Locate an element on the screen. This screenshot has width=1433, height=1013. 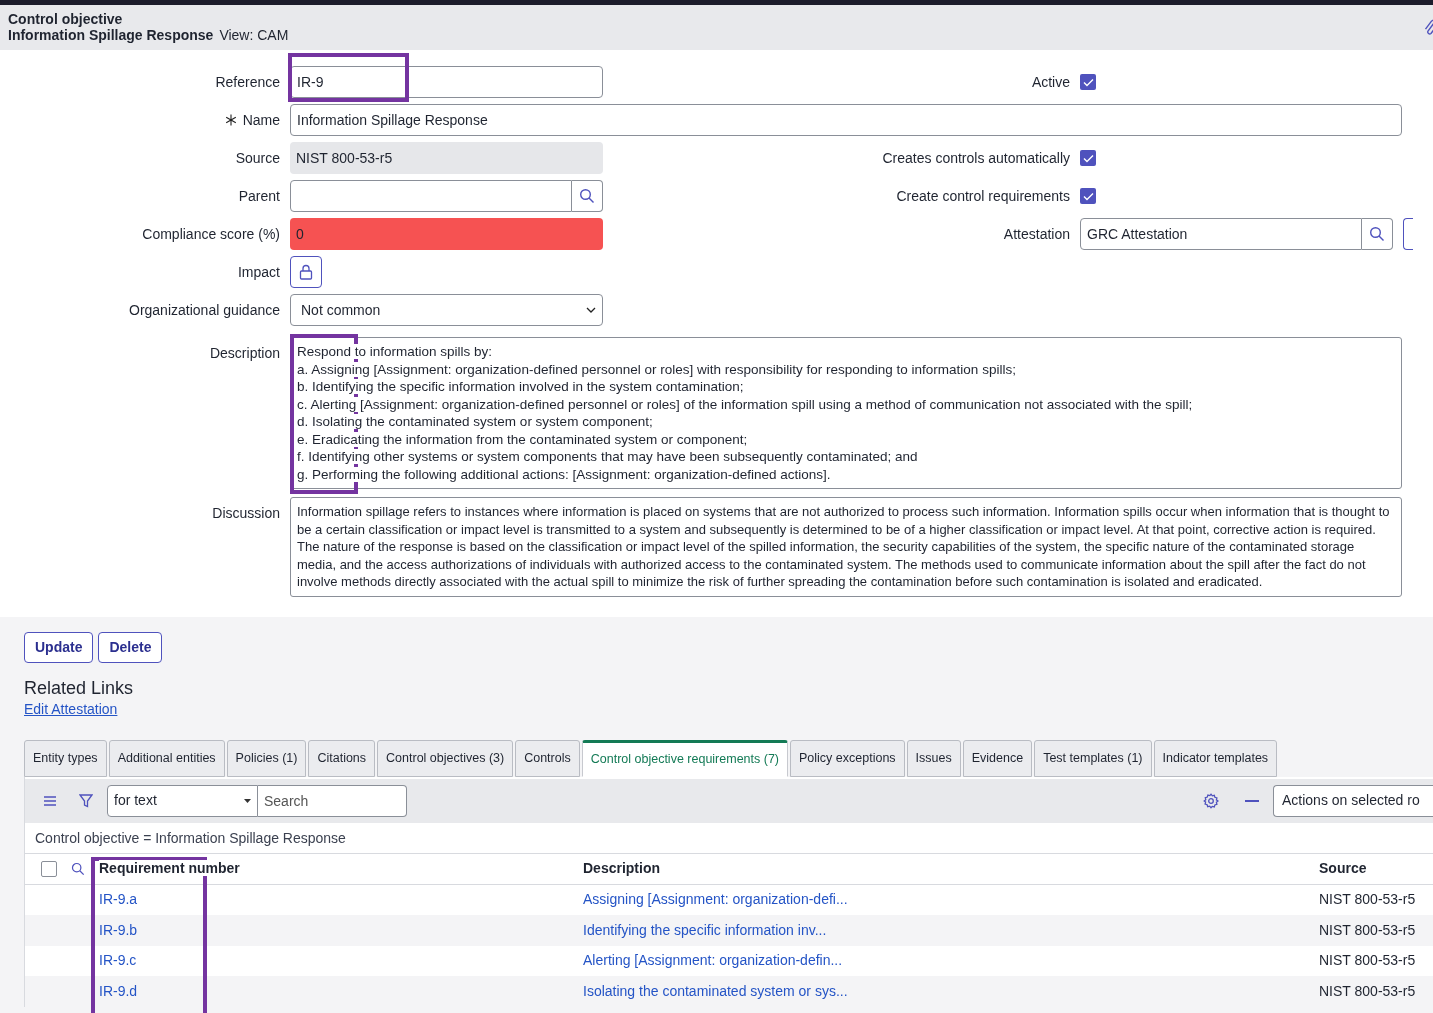
field-label: Reference is located at coordinates (247, 82).